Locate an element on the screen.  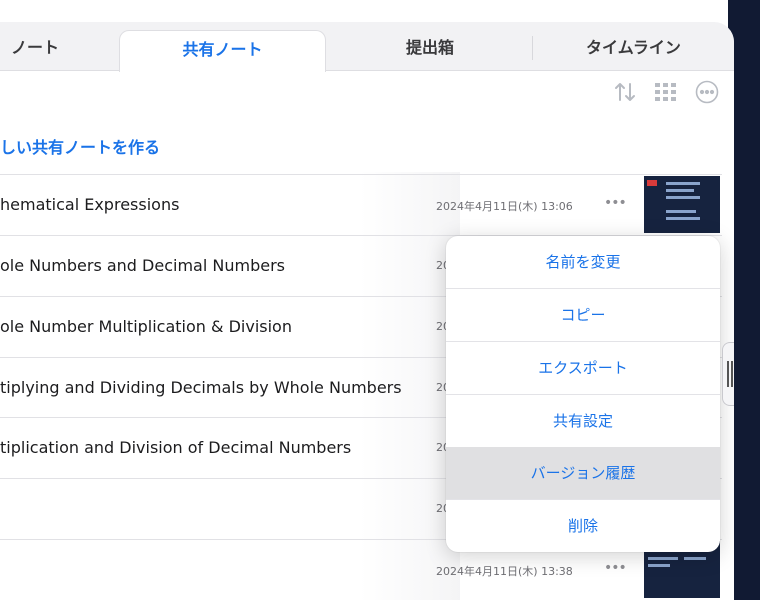
sort-icon is located at coordinates (625, 92).